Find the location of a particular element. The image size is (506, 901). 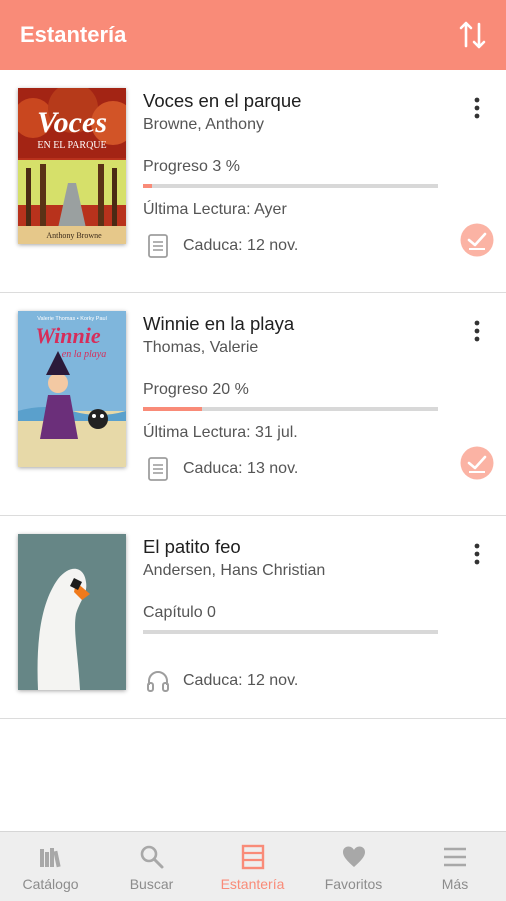

book-cover is located at coordinates (72, 612).